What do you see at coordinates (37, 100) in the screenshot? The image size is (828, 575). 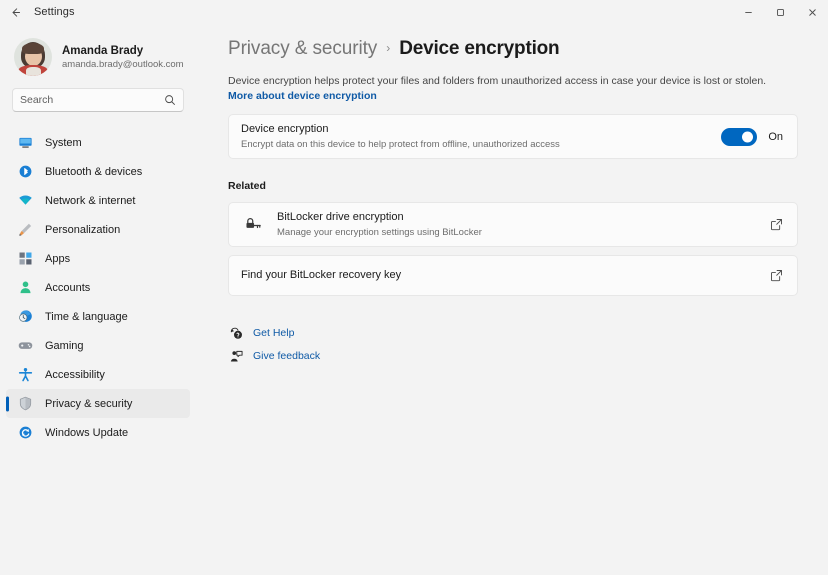 I see `search-placeholder: Search` at bounding box center [37, 100].